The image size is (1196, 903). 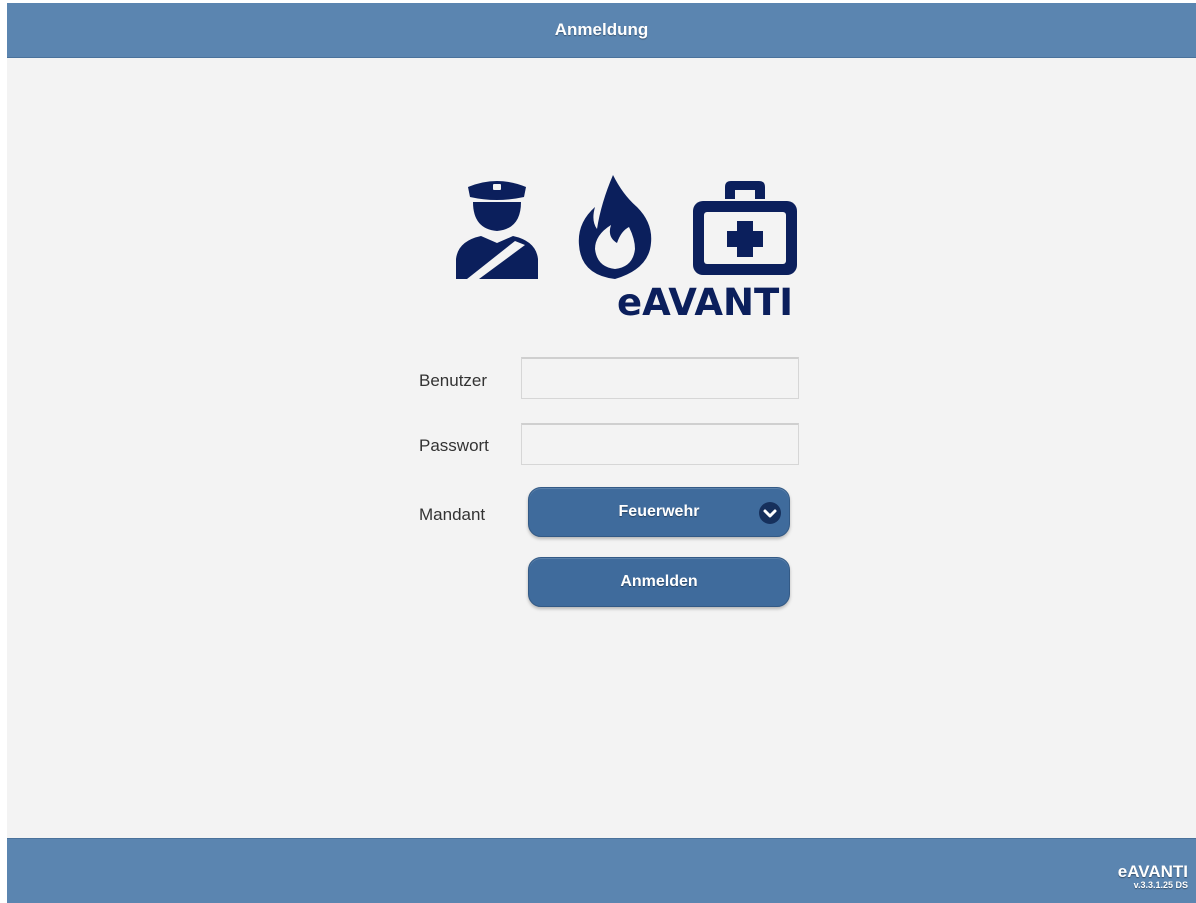 I want to click on fire-icon, so click(x=615, y=227).